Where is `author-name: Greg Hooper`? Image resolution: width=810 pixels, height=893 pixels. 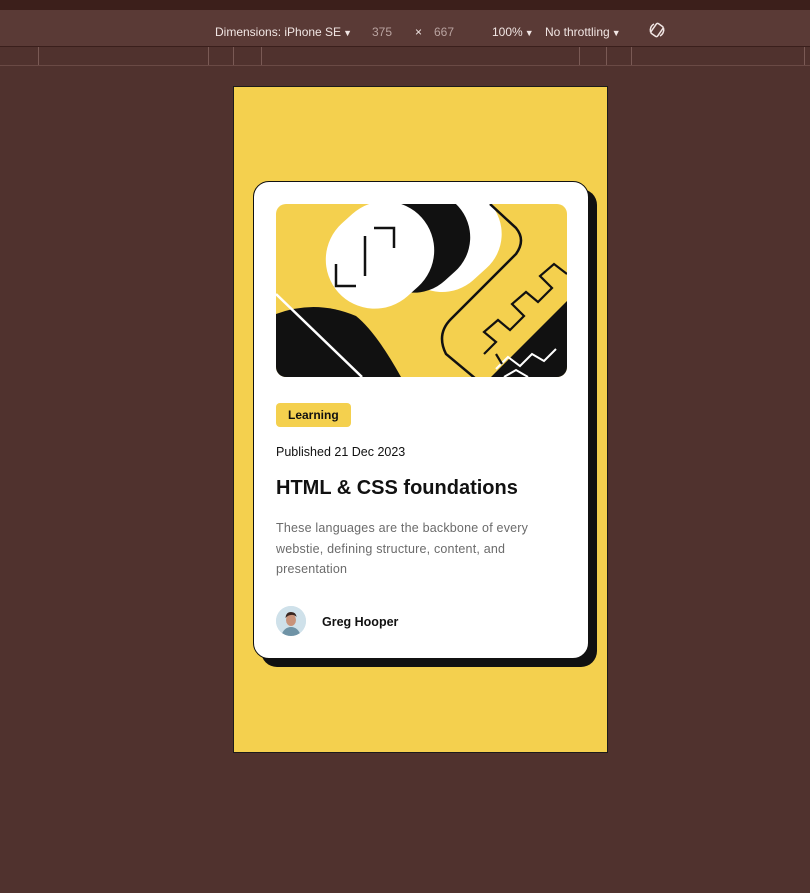
author-name: Greg Hooper is located at coordinates (360, 622).